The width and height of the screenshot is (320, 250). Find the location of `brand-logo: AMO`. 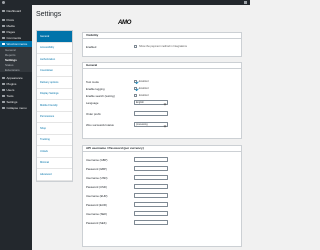

brand-logo: AMO is located at coordinates (125, 23).